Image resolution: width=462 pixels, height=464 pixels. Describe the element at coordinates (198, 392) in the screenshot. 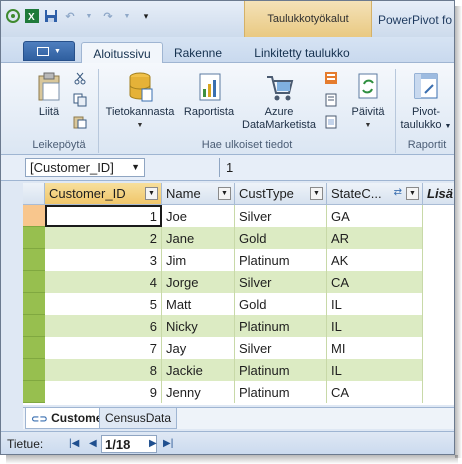

I see `cell-name: Jenny` at that location.